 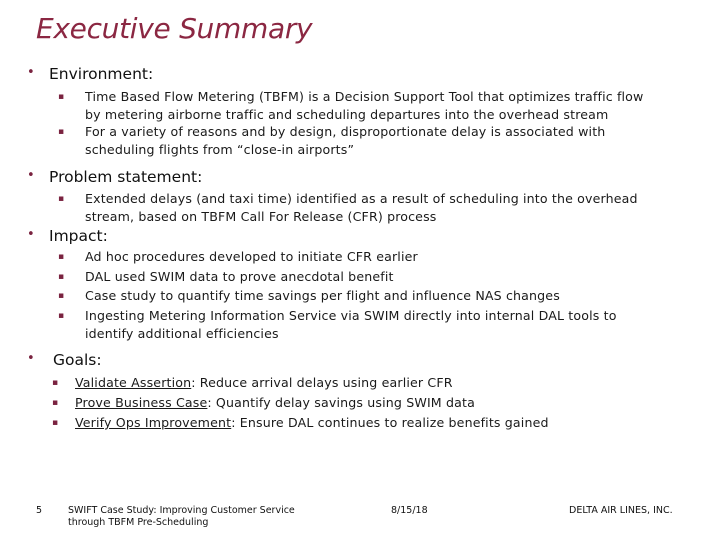 What do you see at coordinates (133, 382) in the screenshot?
I see `goal-label: Validate Assertion` at bounding box center [133, 382].